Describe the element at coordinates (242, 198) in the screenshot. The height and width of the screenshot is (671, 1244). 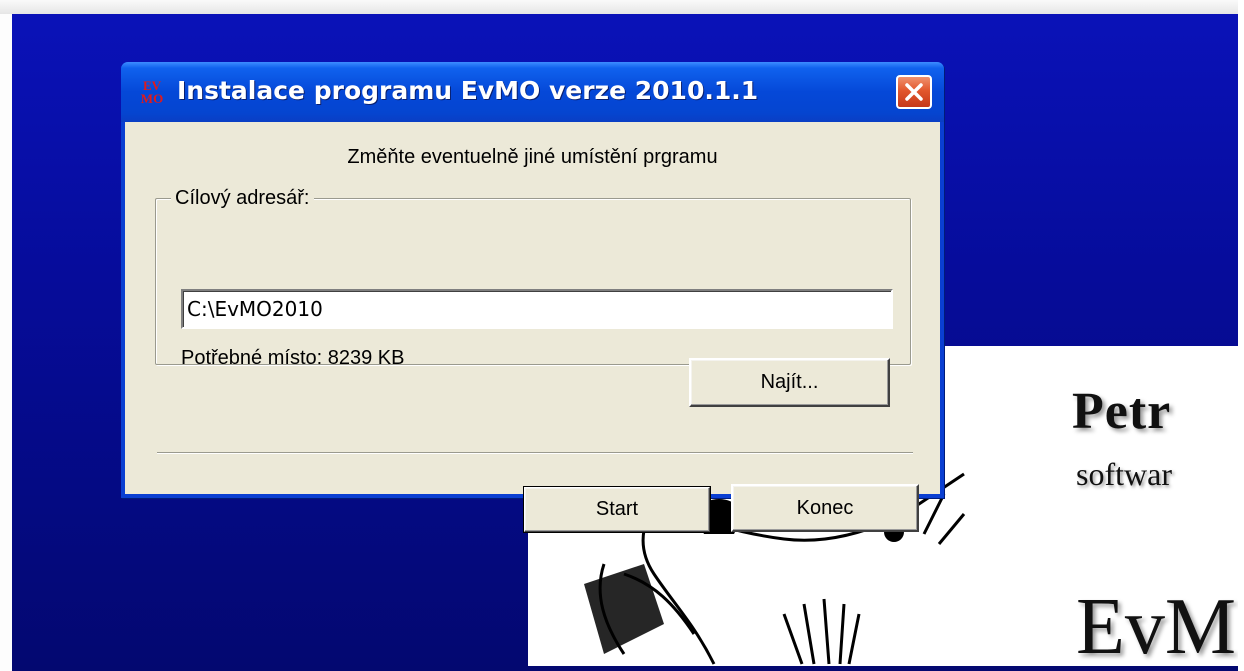
I see `target-directory-label: Cílový adresář:` at that location.